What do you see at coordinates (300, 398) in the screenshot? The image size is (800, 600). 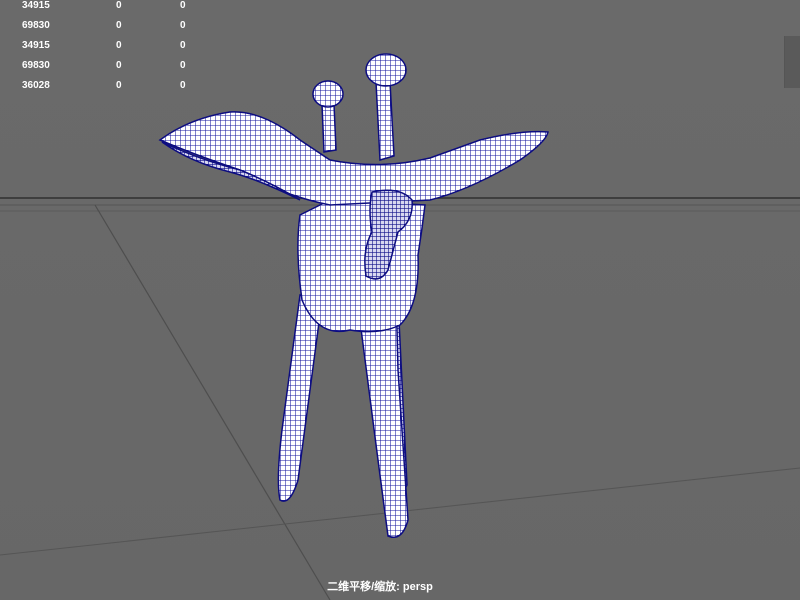 I see `vessel-leg-left` at bounding box center [300, 398].